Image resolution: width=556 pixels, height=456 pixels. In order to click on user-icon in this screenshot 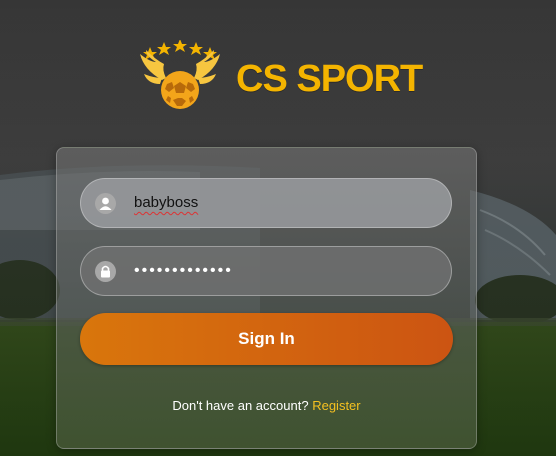, I will do `click(105, 203)`.